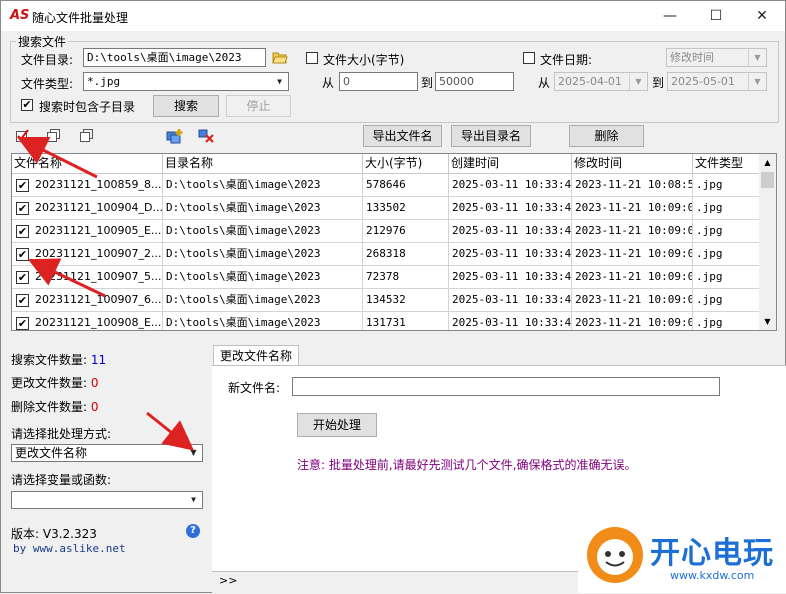  I want to click on dir-input: D:\tools\桌面\image\2023, so click(174, 57).